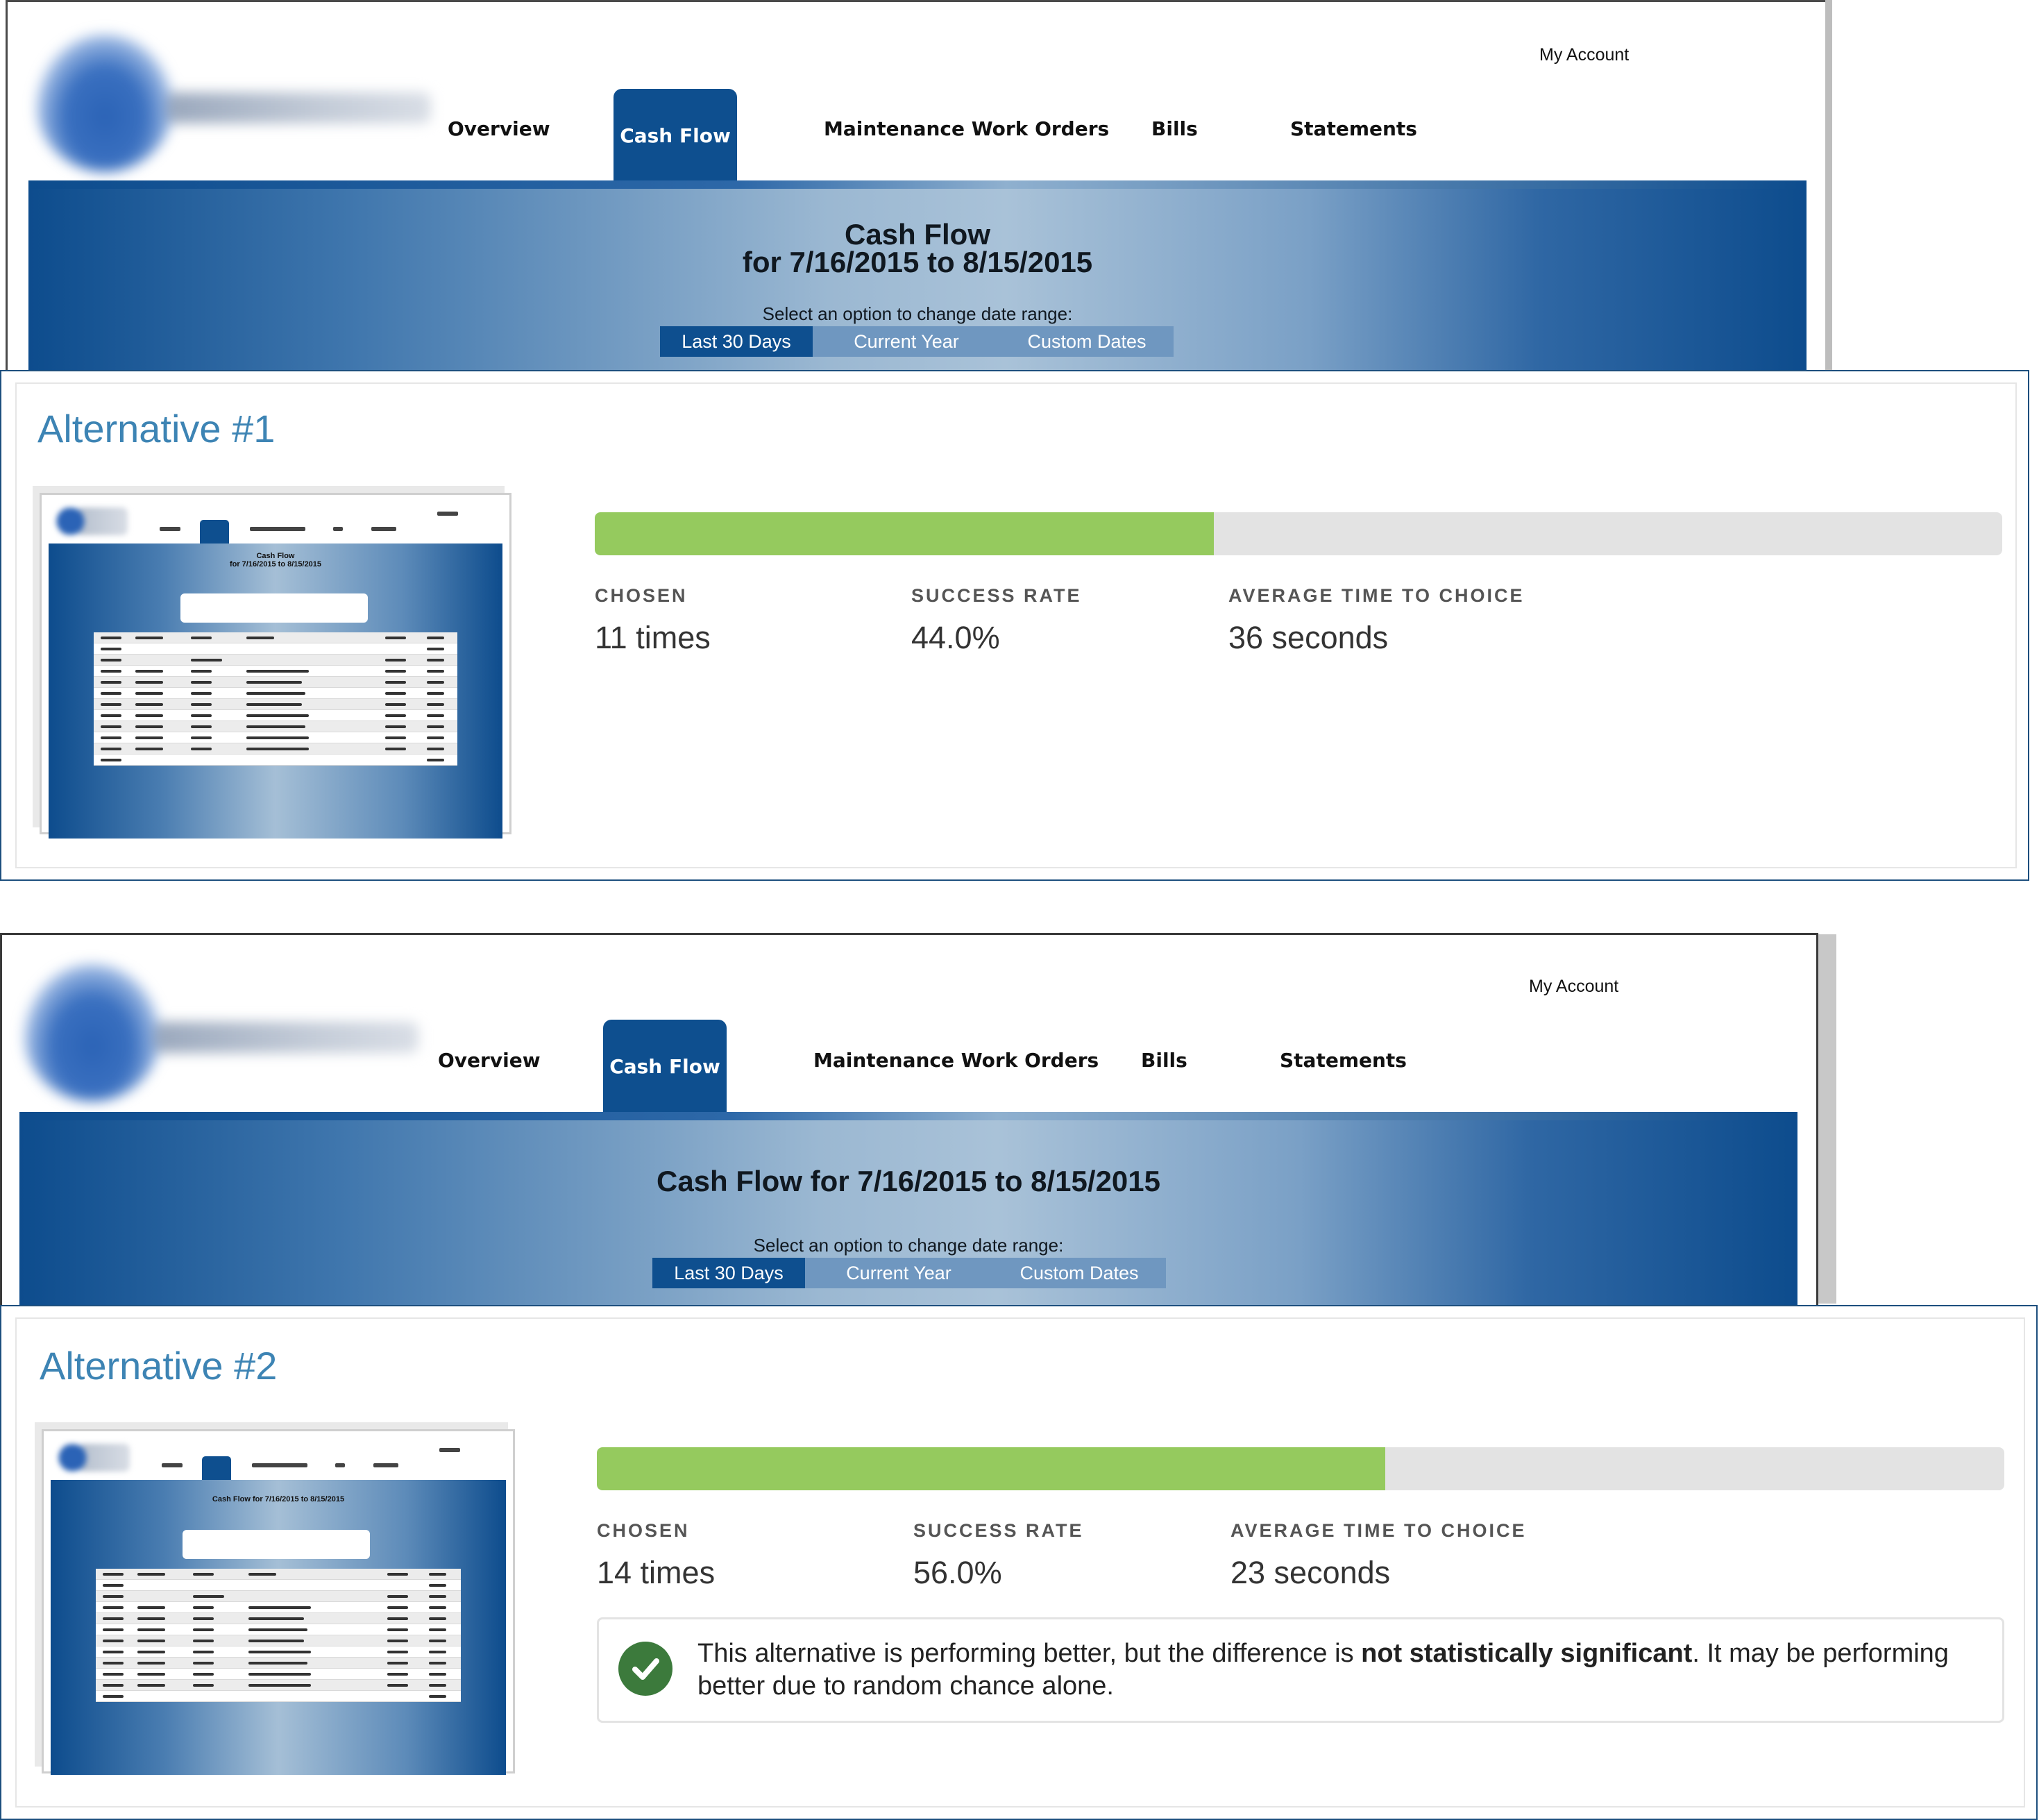  I want to click on alt1-date-range-prompt: Select an option to change date range:, so click(917, 313).